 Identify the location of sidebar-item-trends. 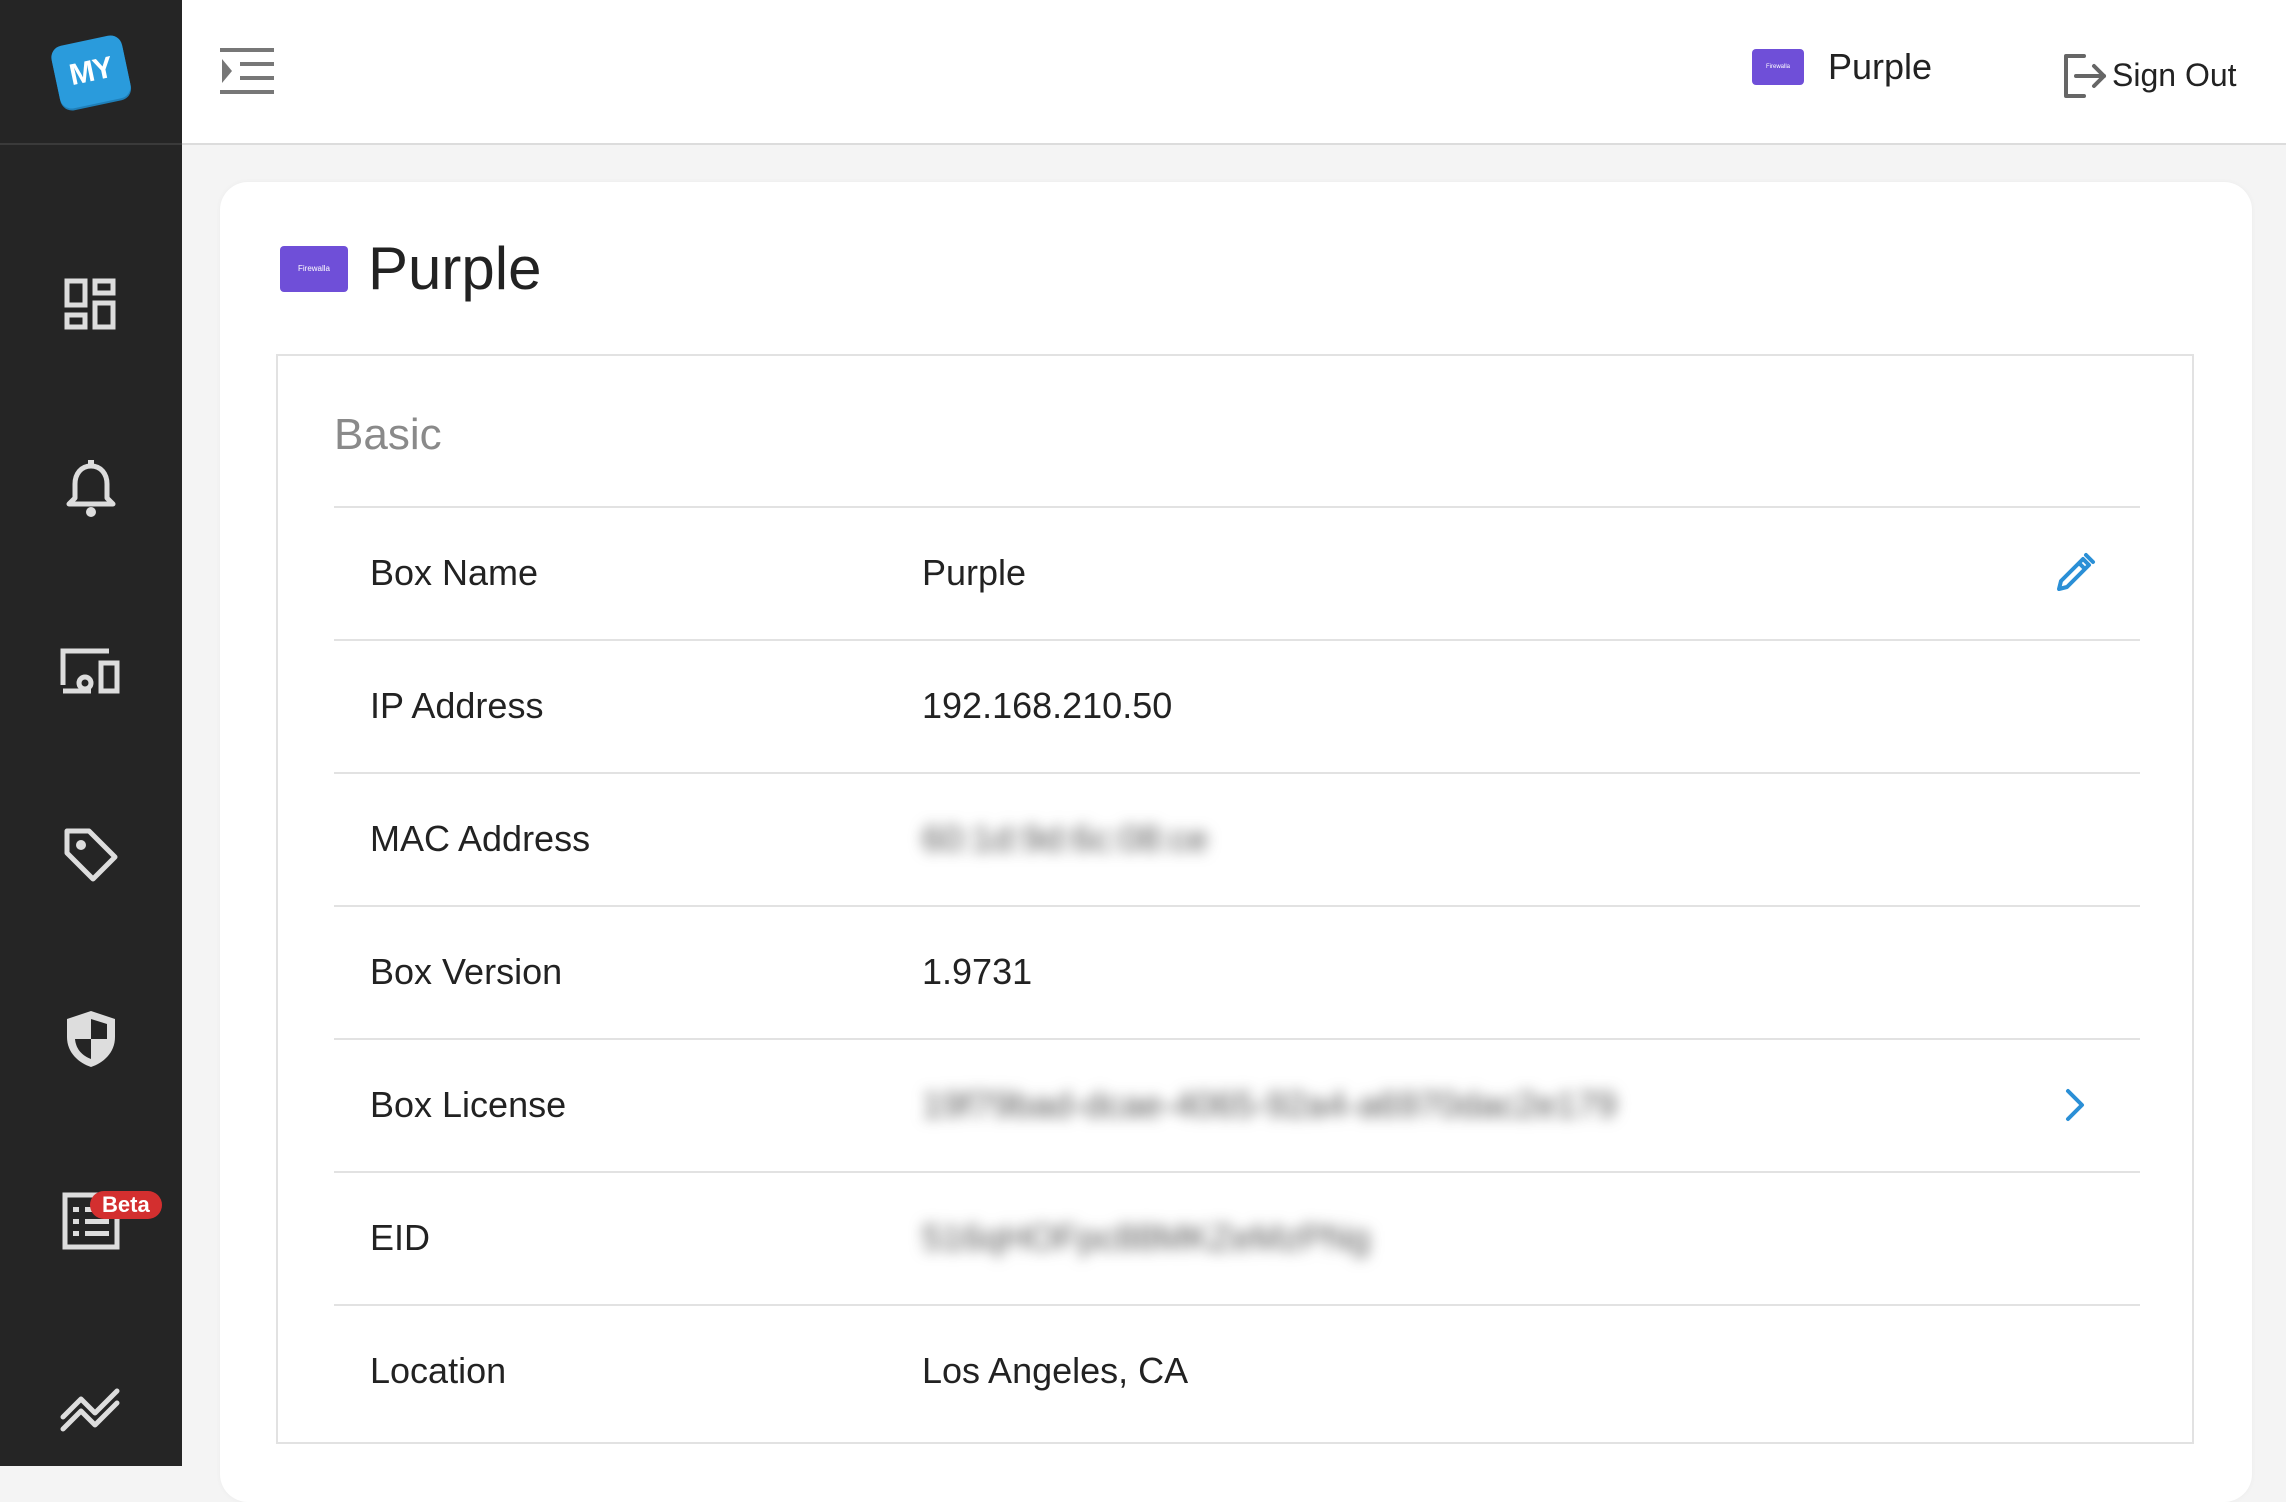
(91, 1405).